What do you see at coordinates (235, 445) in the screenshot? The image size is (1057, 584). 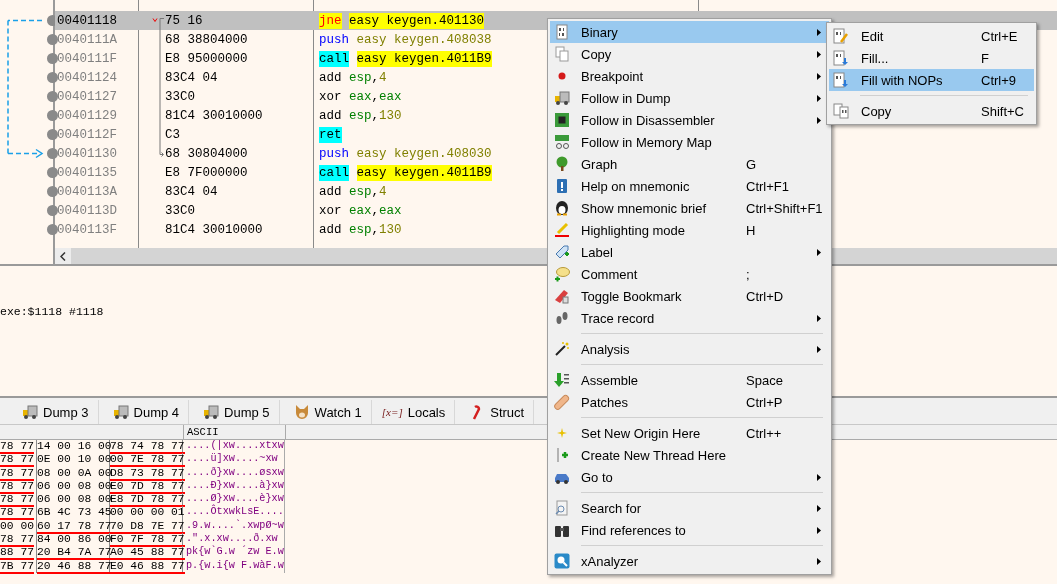 I see `ascii-text: ....(|xw....xtxw` at bounding box center [235, 445].